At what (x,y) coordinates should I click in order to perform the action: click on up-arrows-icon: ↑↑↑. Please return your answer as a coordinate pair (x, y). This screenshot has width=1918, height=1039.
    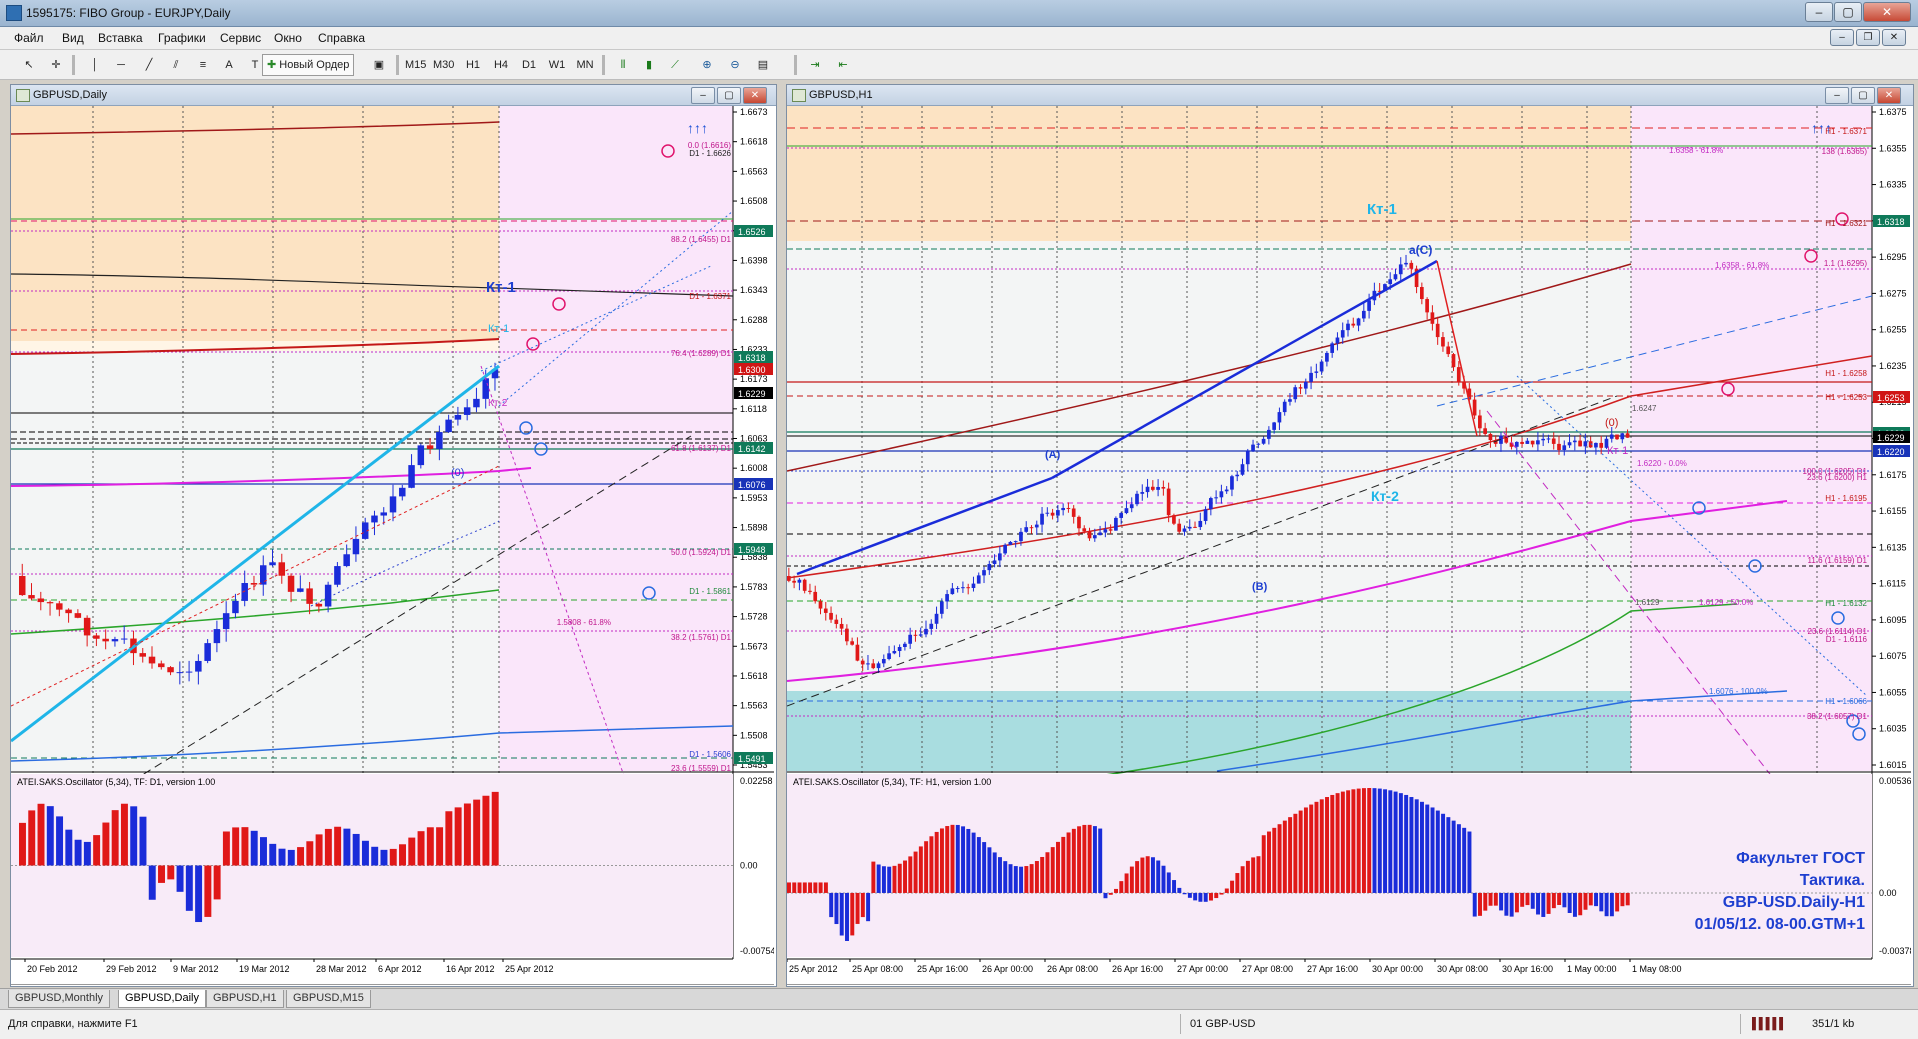
    Looking at the image, I should click on (1821, 128).